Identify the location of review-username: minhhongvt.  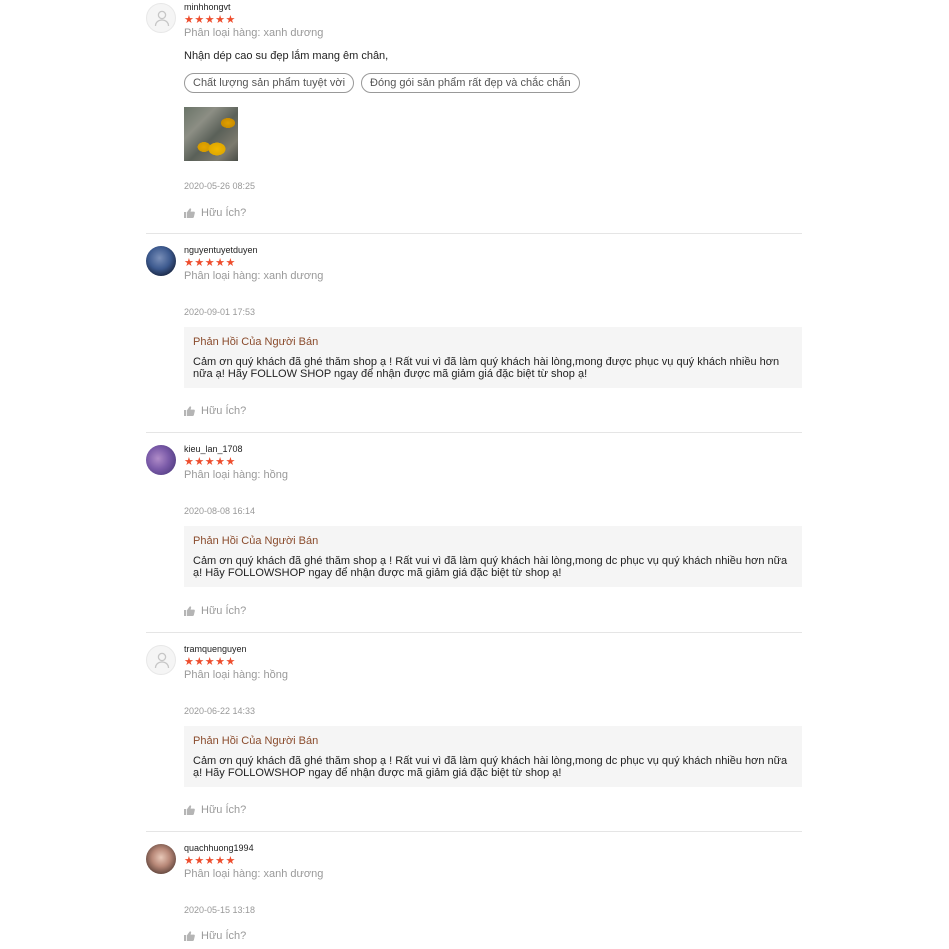
(207, 7).